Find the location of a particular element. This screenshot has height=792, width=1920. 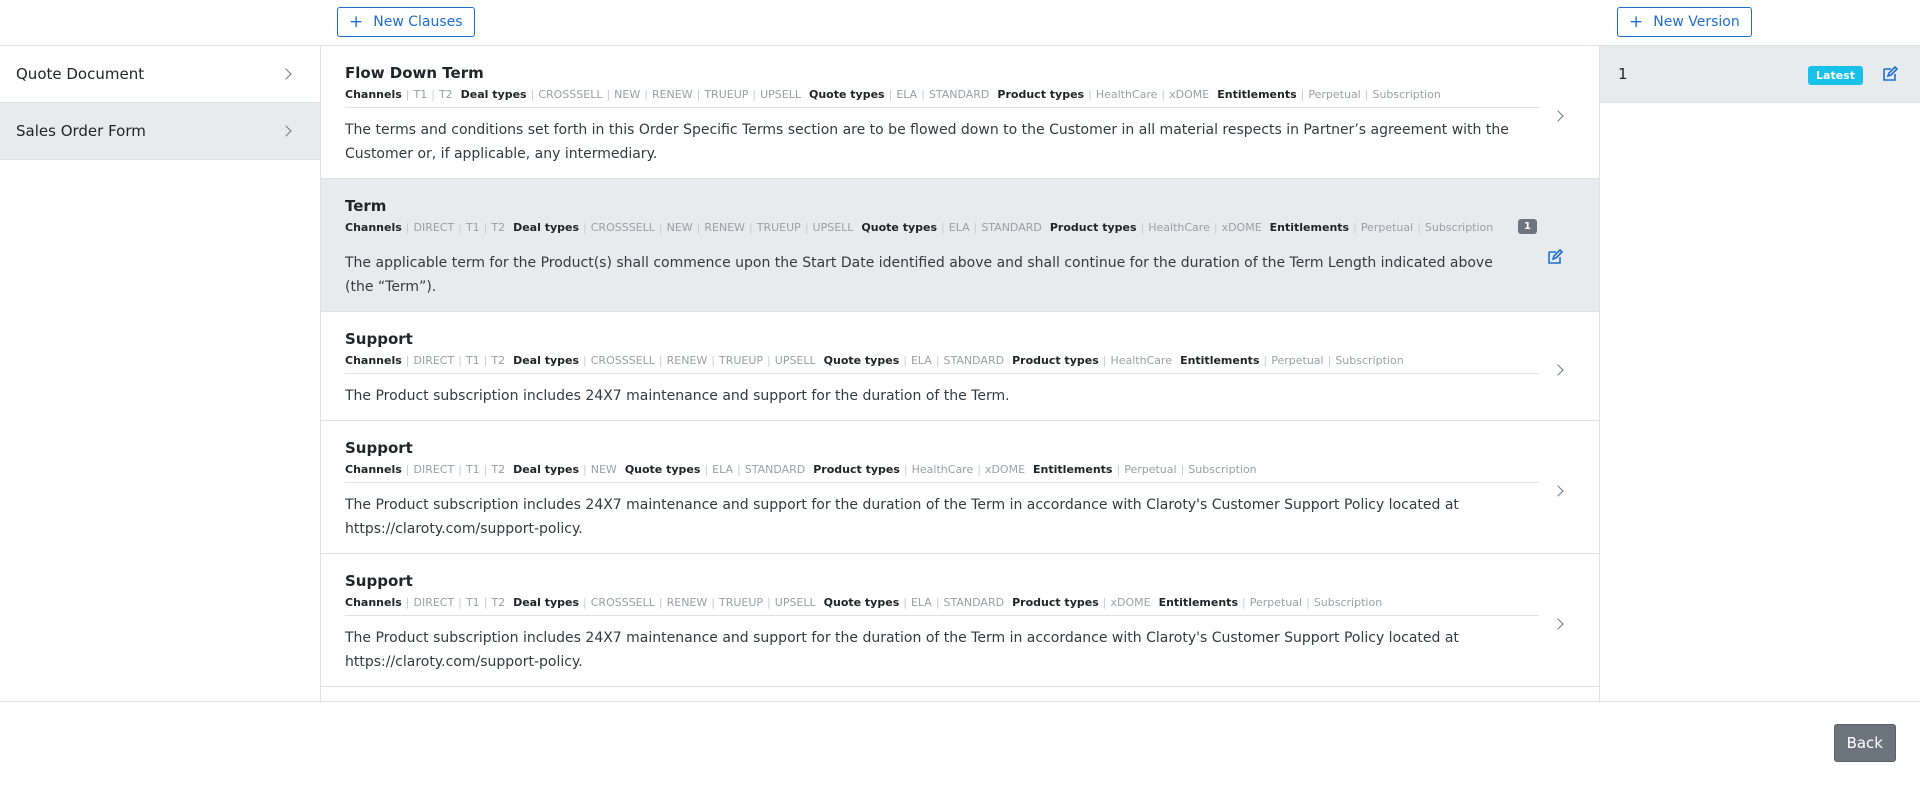

back-button: Back is located at coordinates (1864, 743).